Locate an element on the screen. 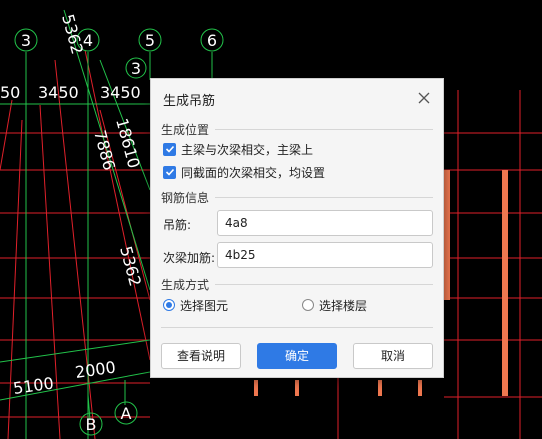 The width and height of the screenshot is (542, 439). dim-5362-top: 5362 is located at coordinates (72, 34).